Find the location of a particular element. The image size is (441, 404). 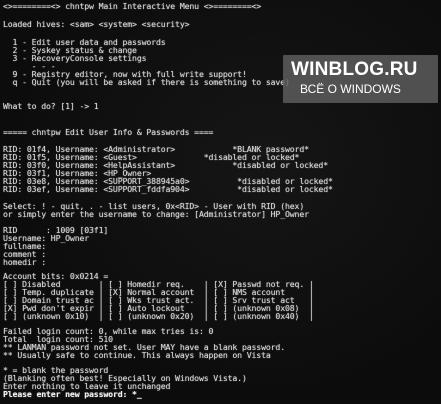

watermark-badge: WINBLOG.RU ВСЁ О WINDOWS is located at coordinates (360, 79).